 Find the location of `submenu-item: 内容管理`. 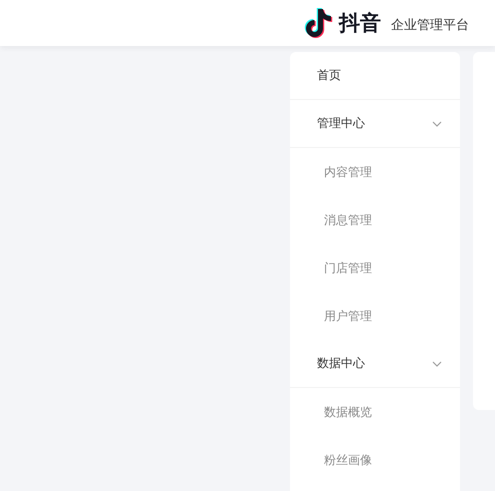

submenu-item: 内容管理 is located at coordinates (375, 172).